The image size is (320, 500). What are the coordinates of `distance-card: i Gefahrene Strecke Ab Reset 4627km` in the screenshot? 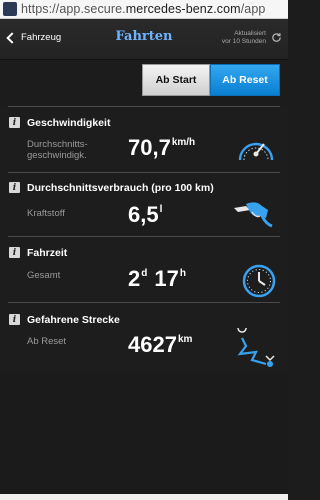 It's located at (144, 337).